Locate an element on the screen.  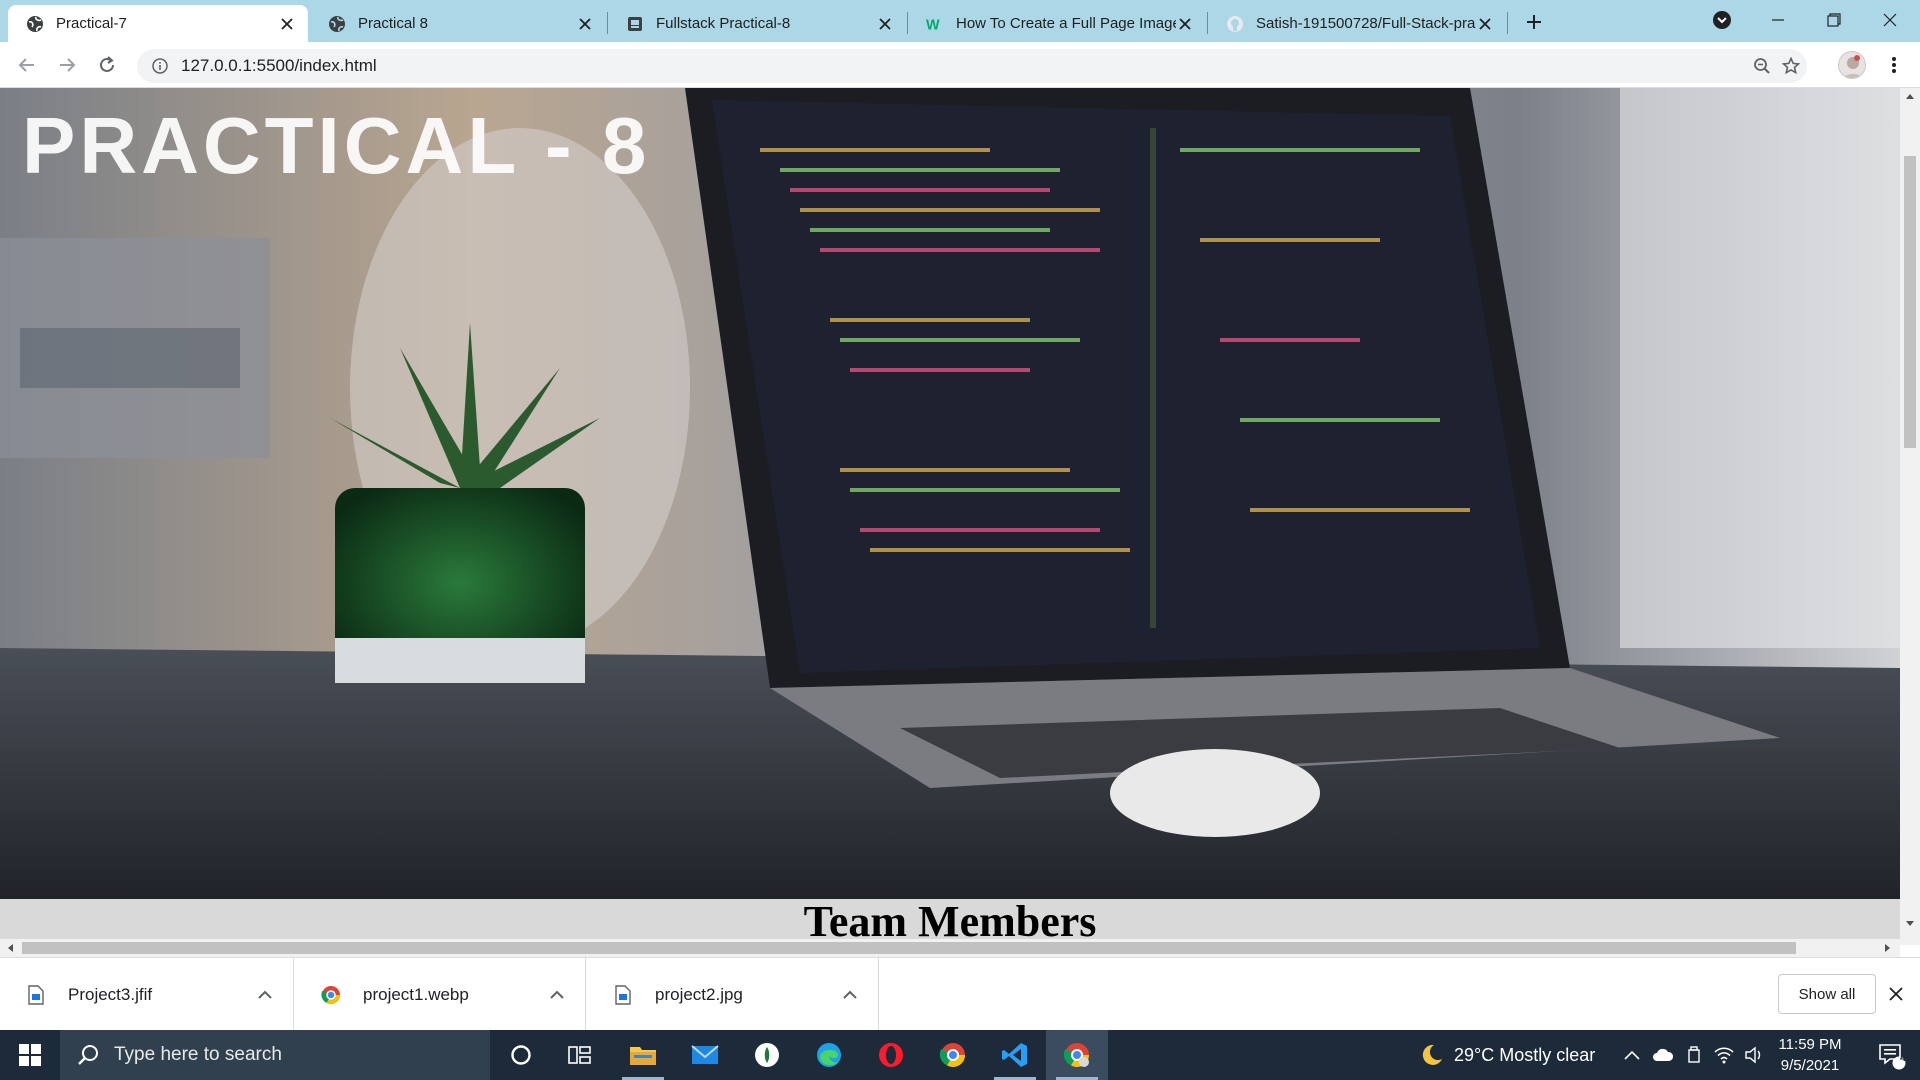
horizontal-scroll-thumb is located at coordinates (909, 948).